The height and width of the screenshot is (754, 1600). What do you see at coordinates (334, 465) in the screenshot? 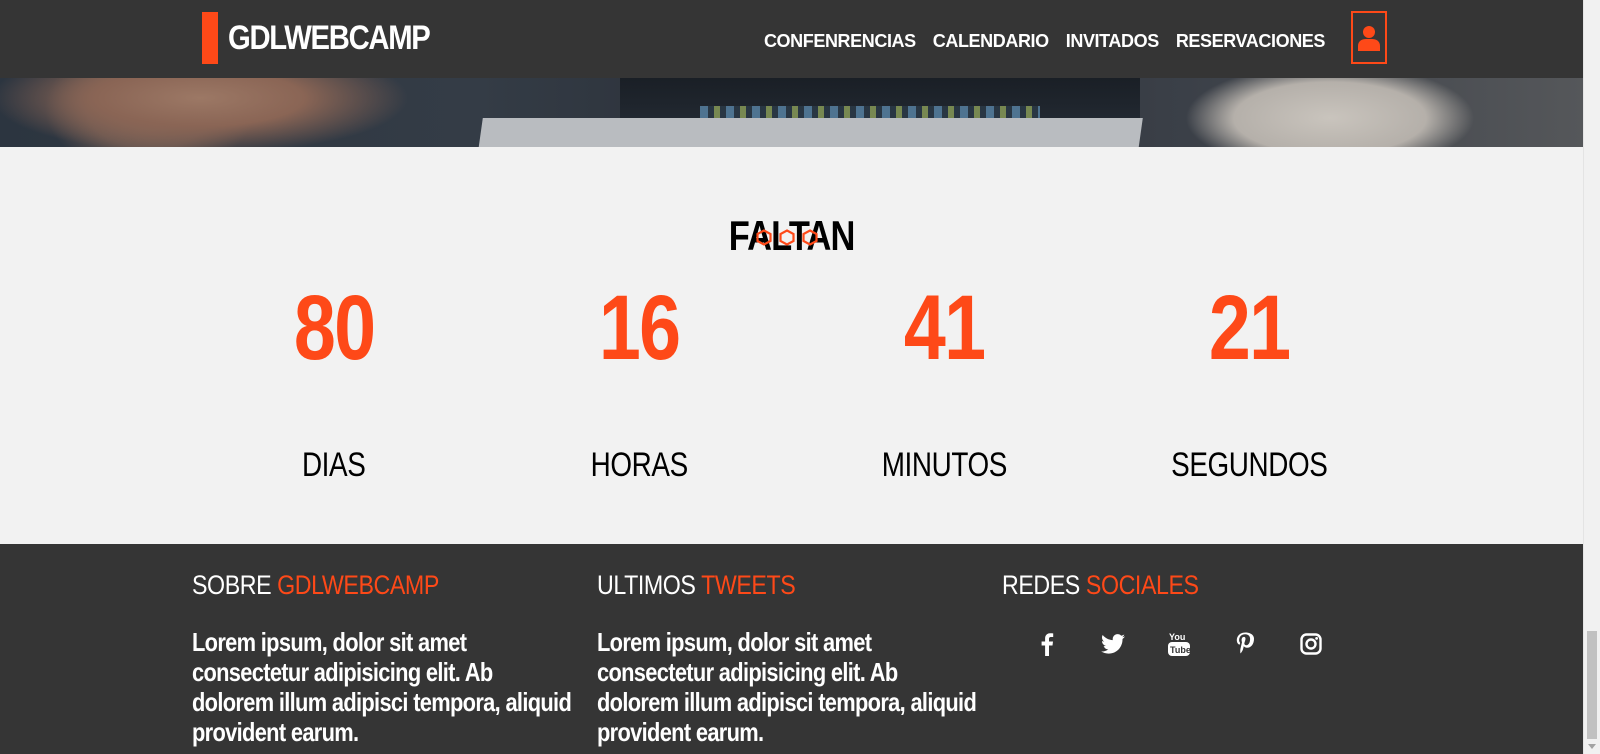
I see `counter-label: DIAS` at bounding box center [334, 465].